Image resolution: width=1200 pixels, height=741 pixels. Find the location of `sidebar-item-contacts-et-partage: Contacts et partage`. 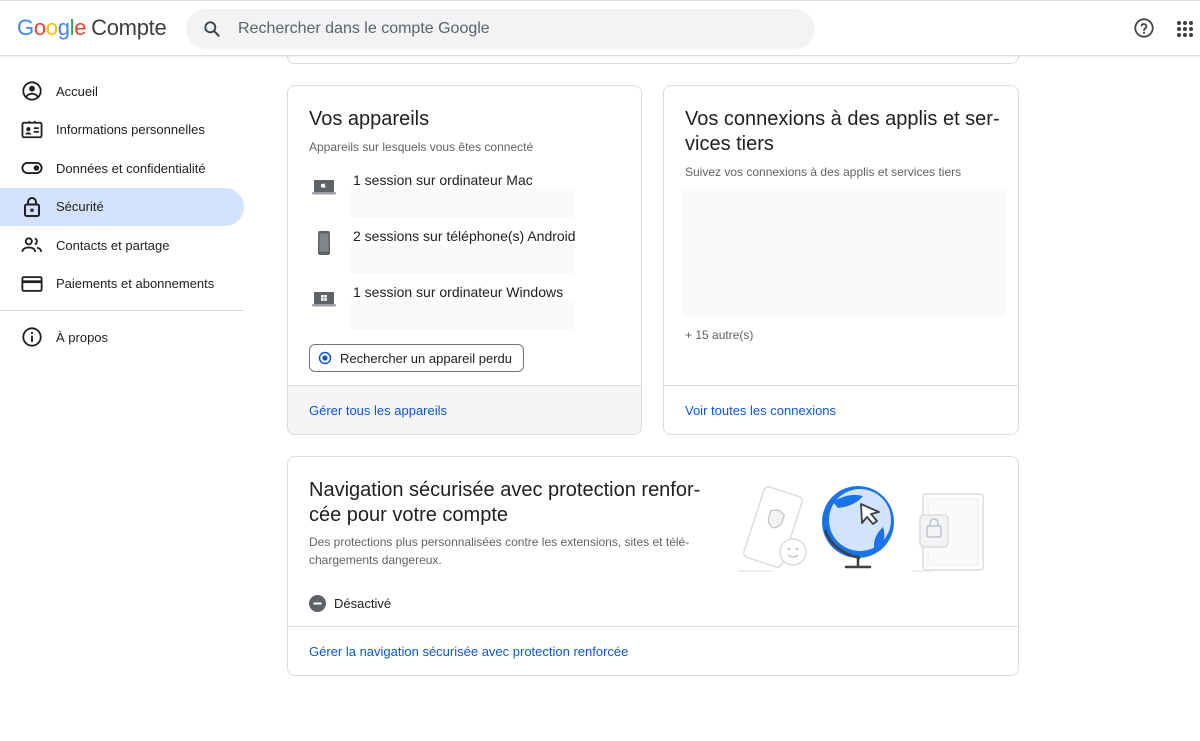

sidebar-item-contacts-et-partage: Contacts et partage is located at coordinates (122, 245).